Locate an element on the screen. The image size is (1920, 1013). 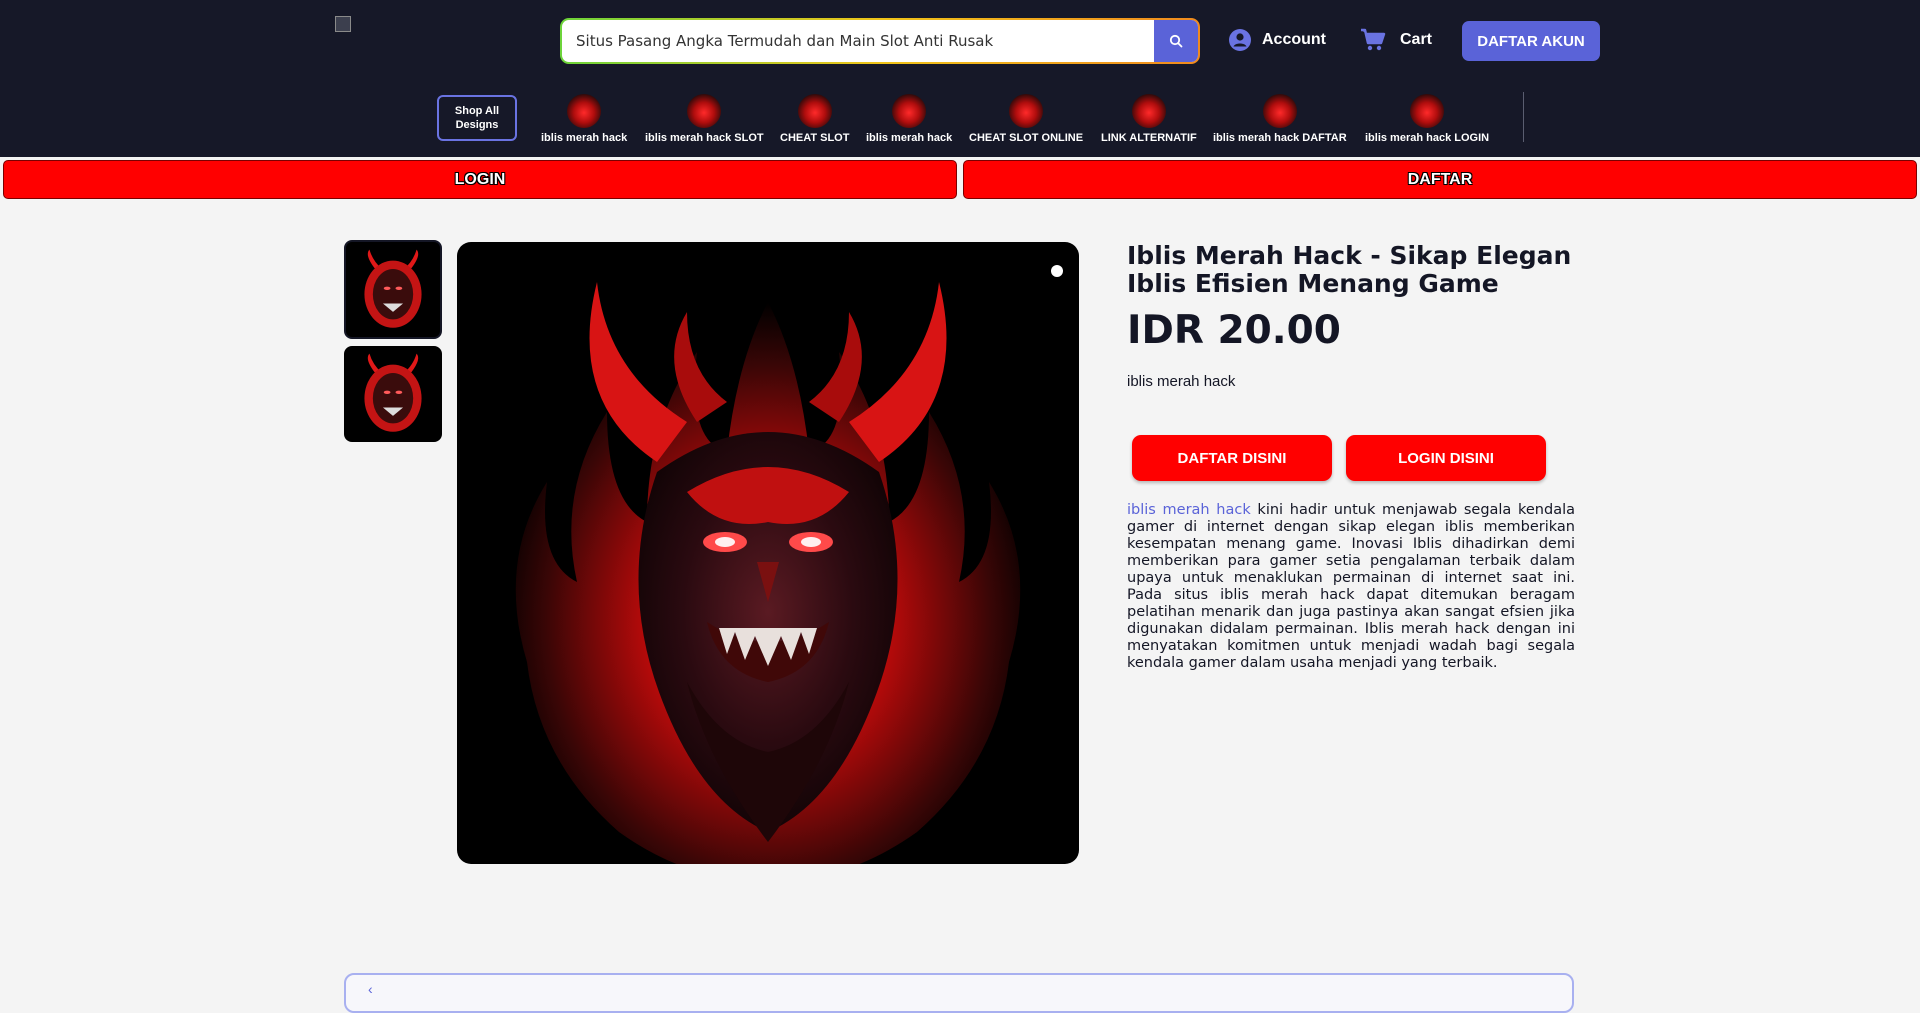
cart-label: Cart is located at coordinates (1416, 39).